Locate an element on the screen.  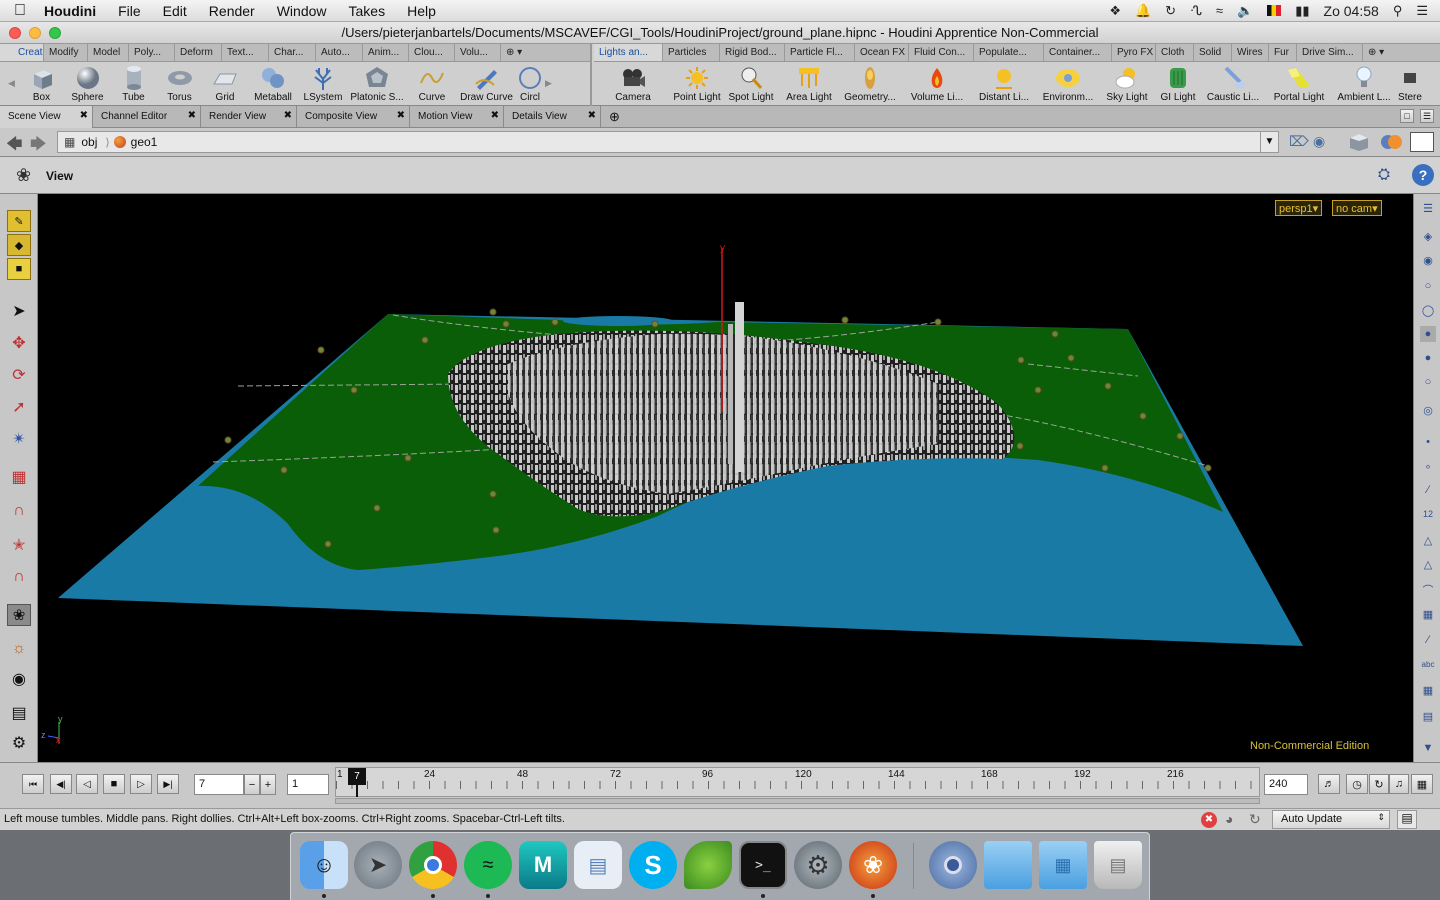
time-slider: 1 24 48 72 96 120 144 168 192 216 7 is located at coordinates (797, 782).